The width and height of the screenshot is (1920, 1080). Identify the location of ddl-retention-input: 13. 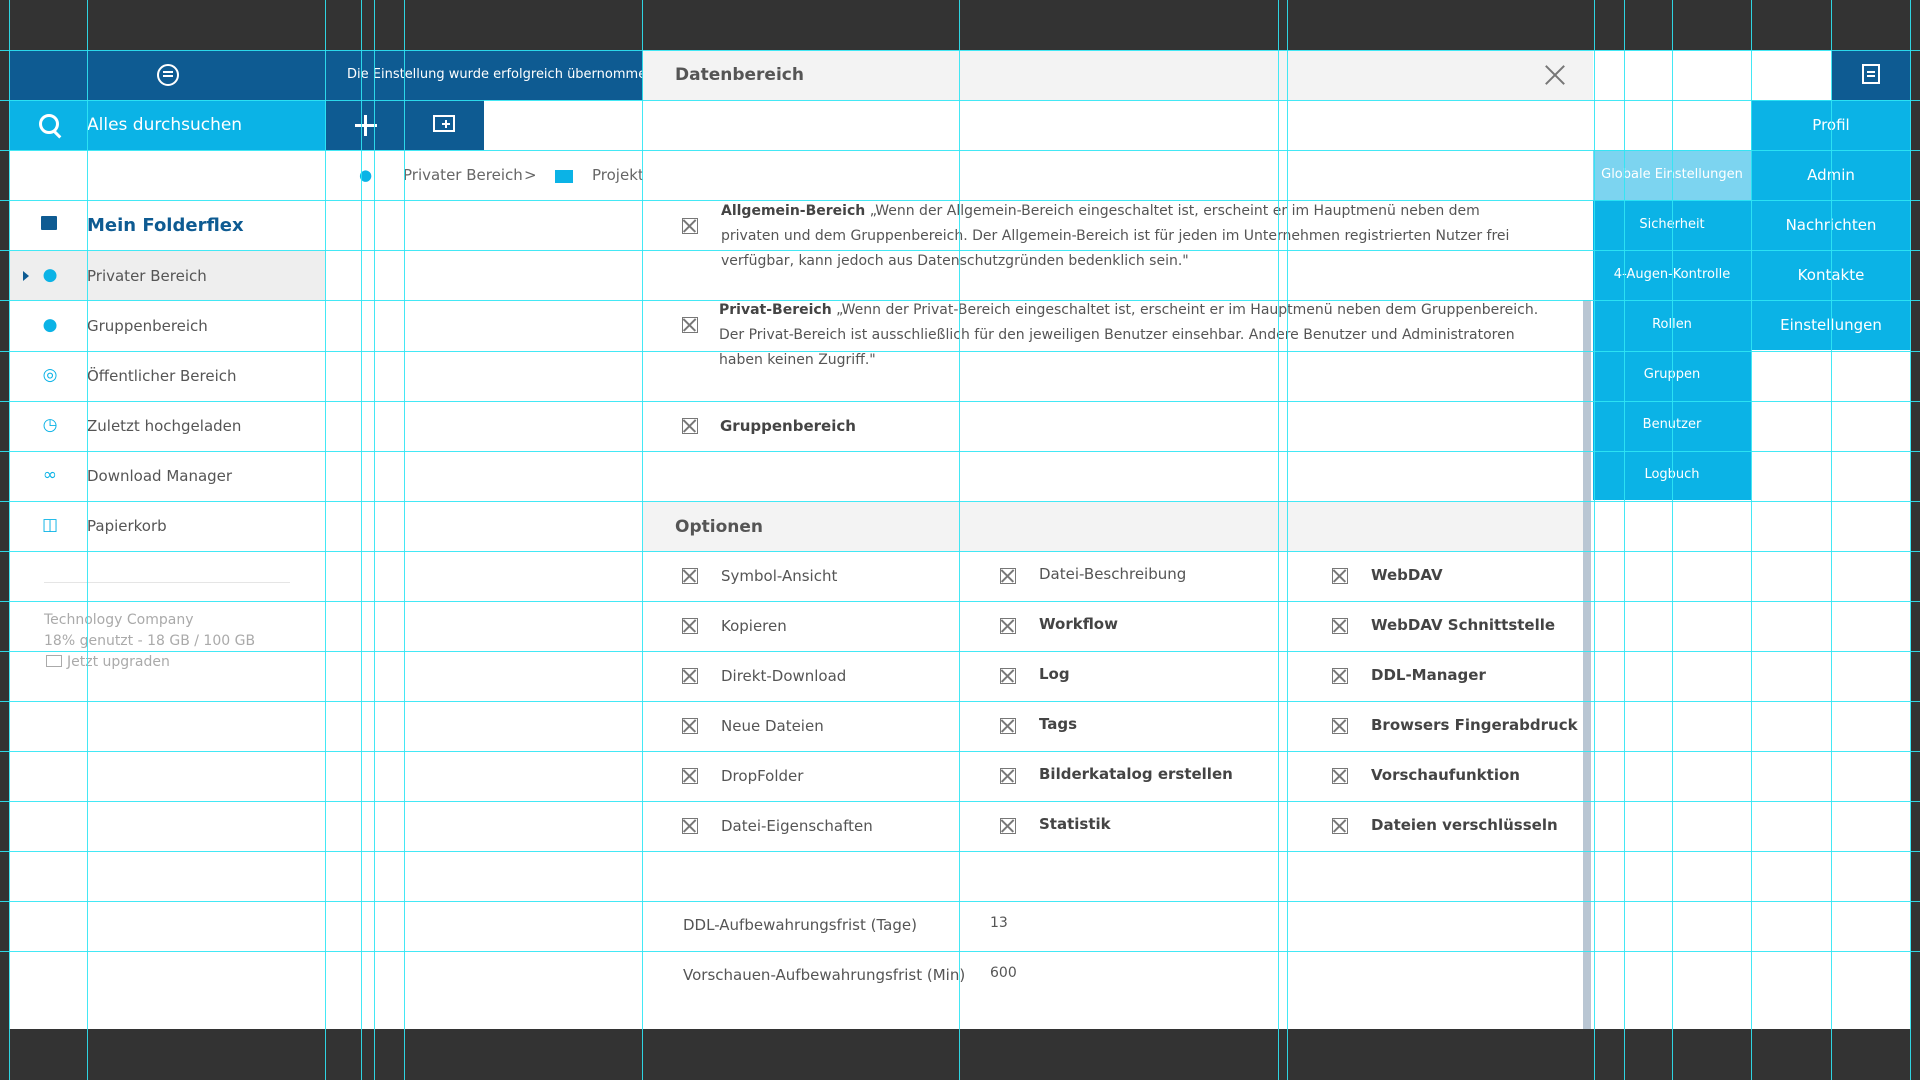
(999, 923).